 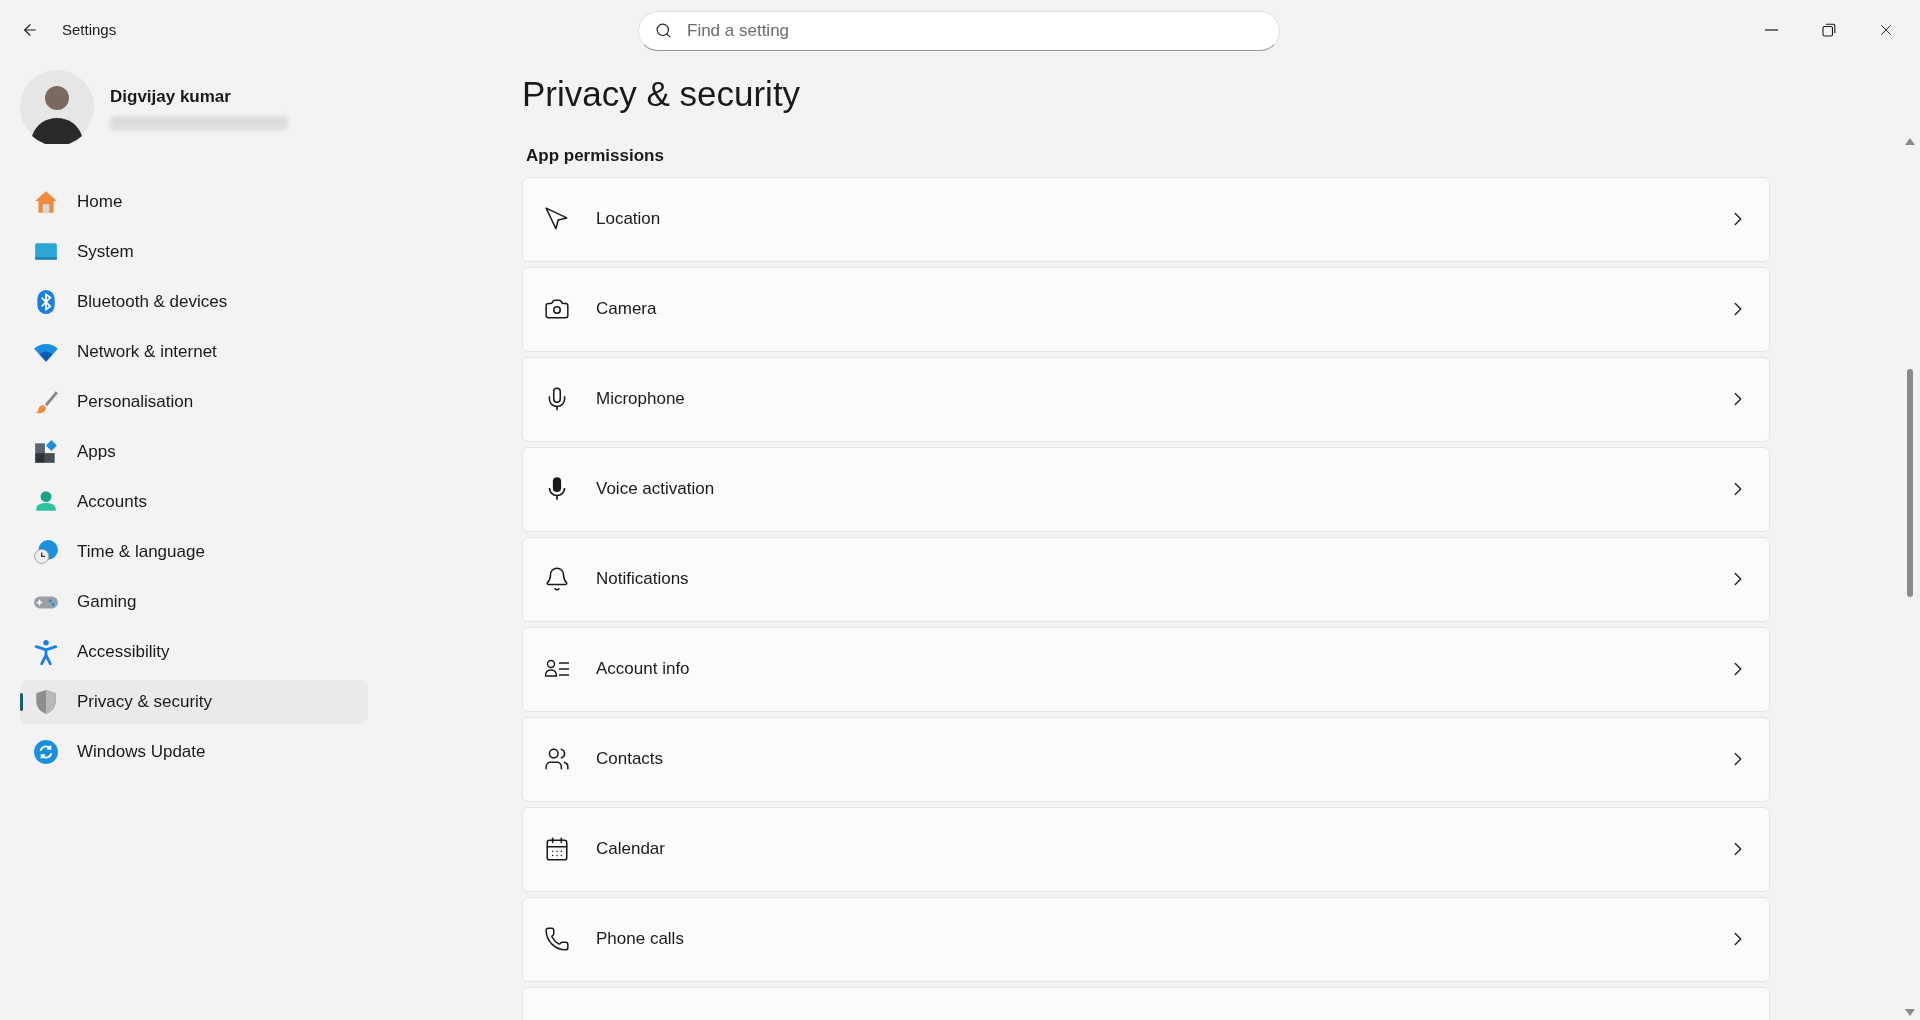 I want to click on card-label: Notifications, so click(x=642, y=579).